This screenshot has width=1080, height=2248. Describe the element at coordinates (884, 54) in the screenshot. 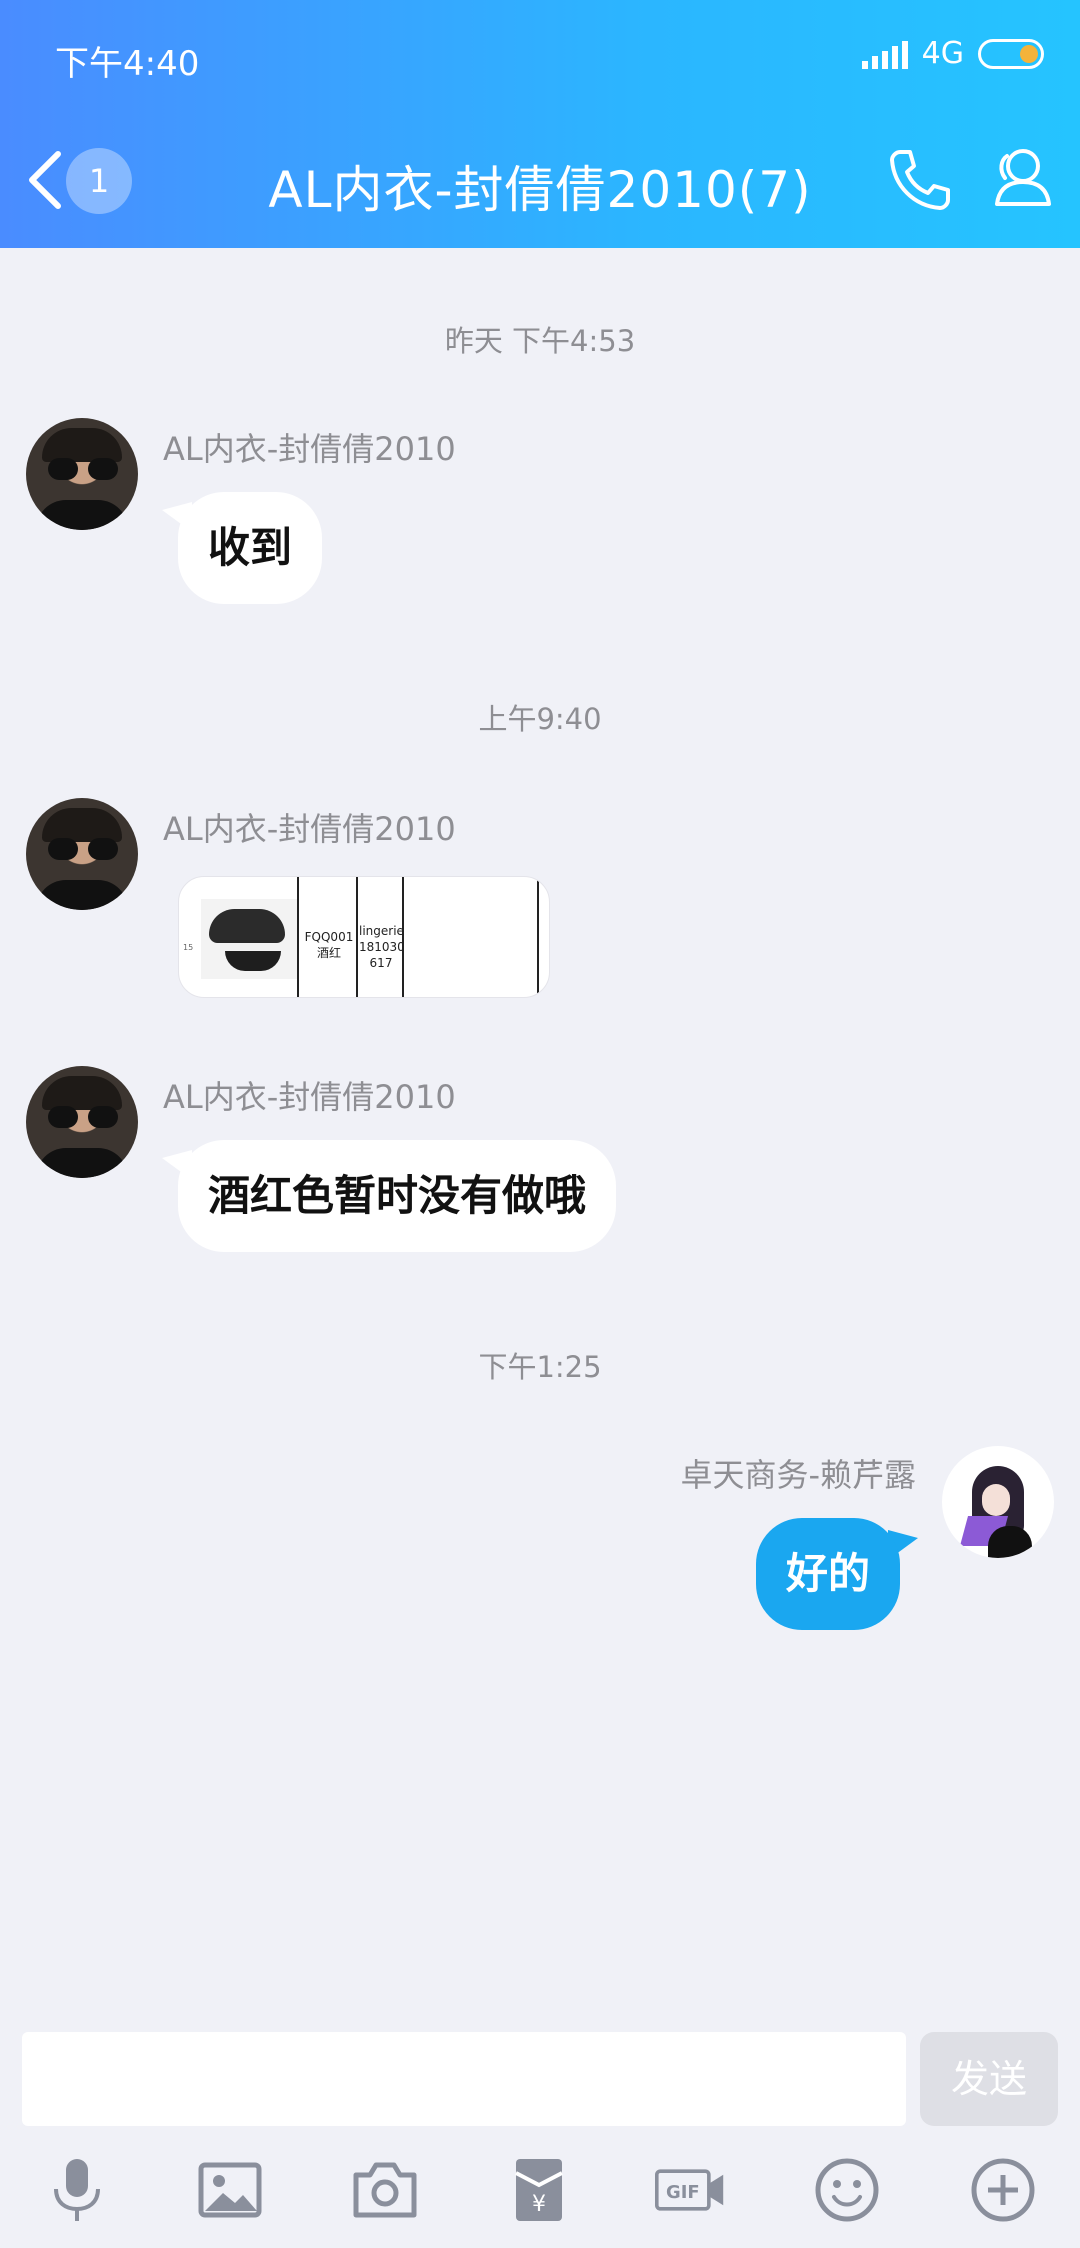

I see `signal-icon` at that location.